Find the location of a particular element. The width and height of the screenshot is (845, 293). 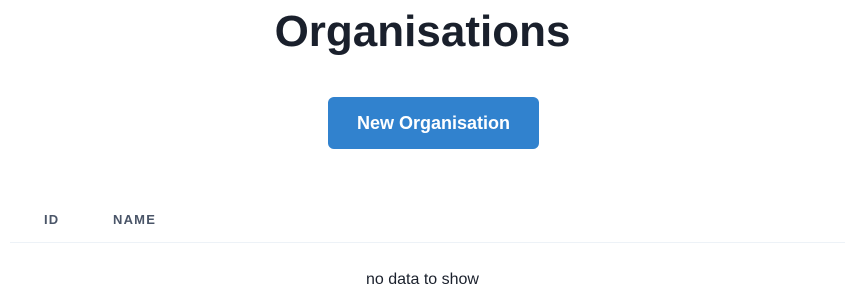

page-title: Organisations is located at coordinates (422, 31).